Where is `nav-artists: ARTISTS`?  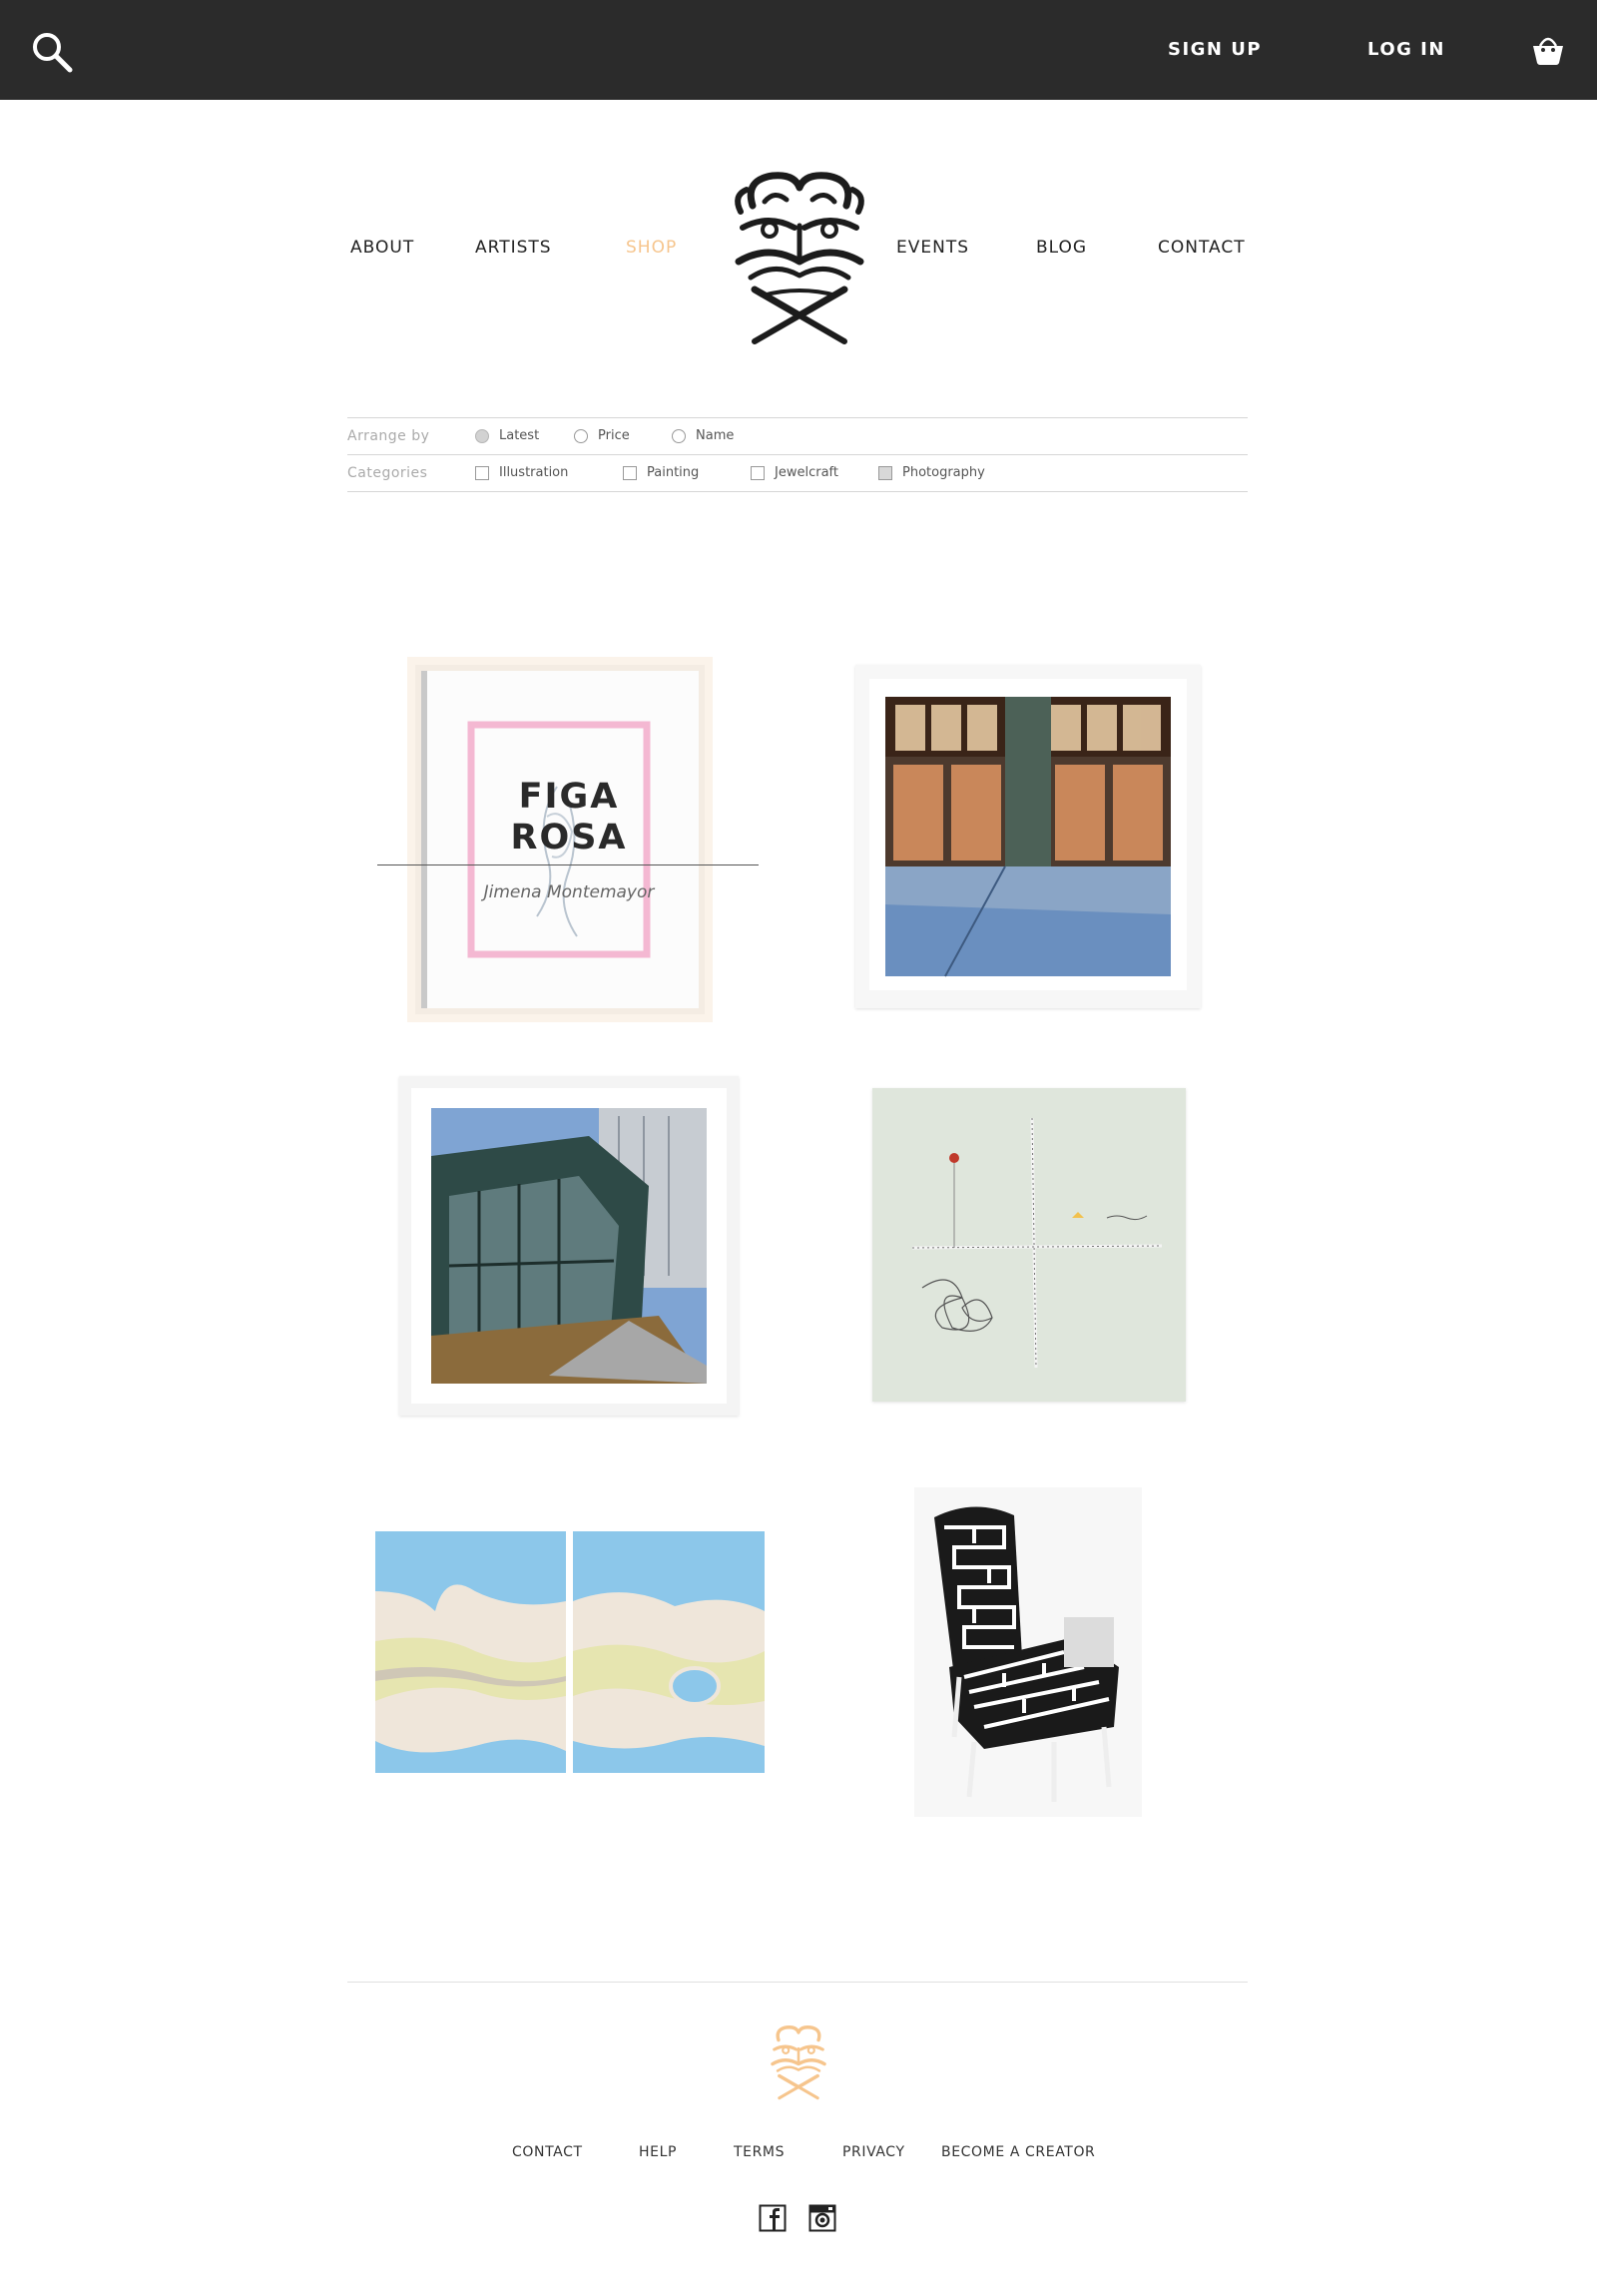 nav-artists: ARTISTS is located at coordinates (513, 248).